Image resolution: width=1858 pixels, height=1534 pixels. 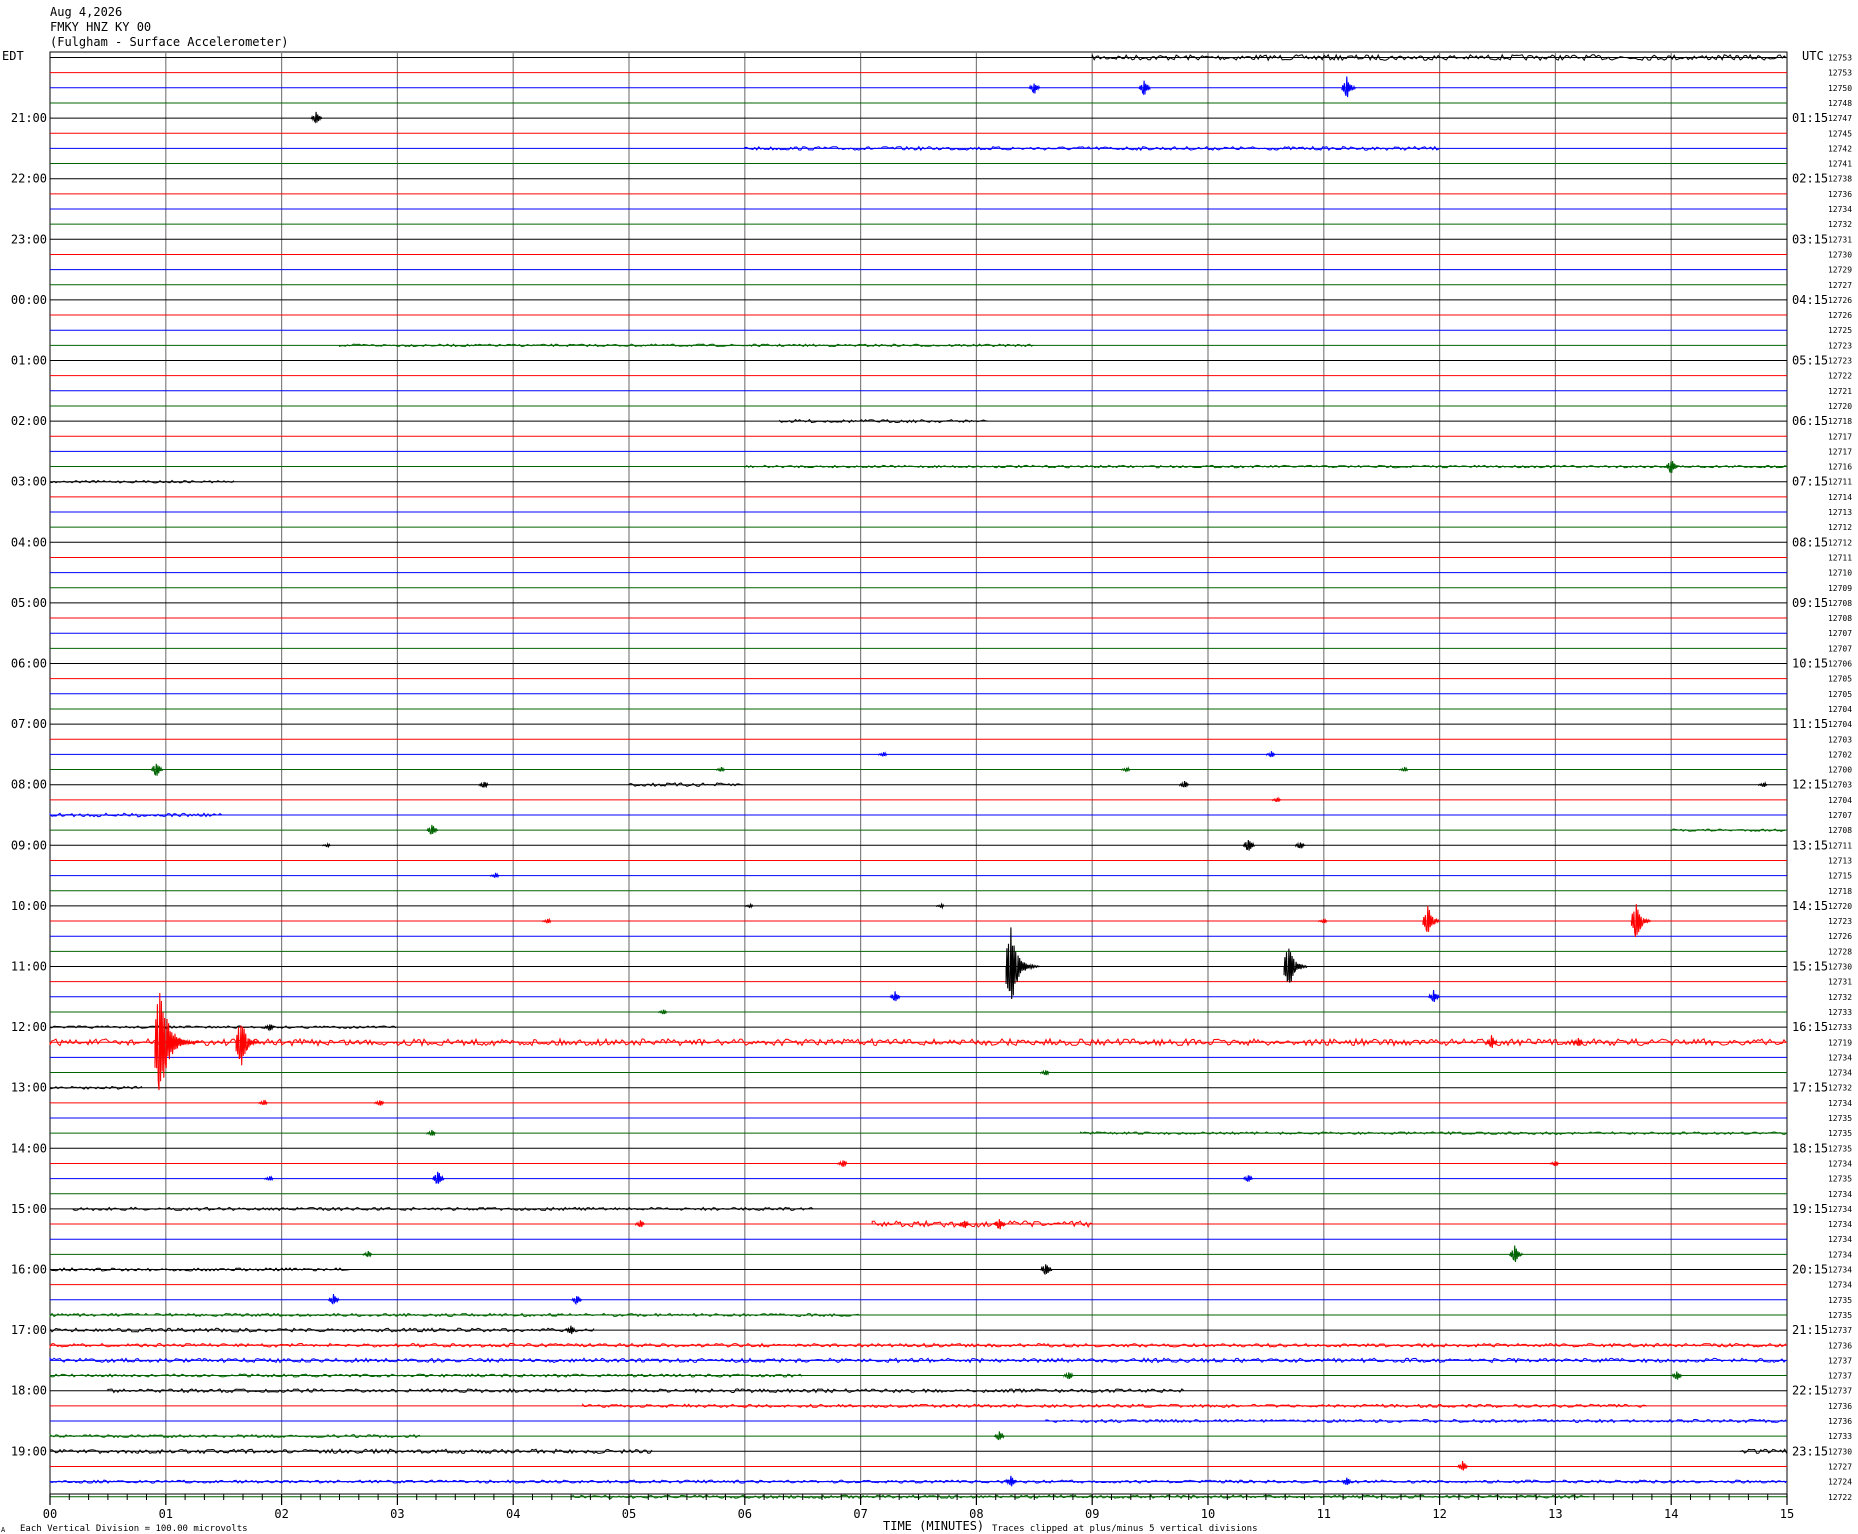 I want to click on utc-hour-label: 09:15, so click(x=1810, y=603).